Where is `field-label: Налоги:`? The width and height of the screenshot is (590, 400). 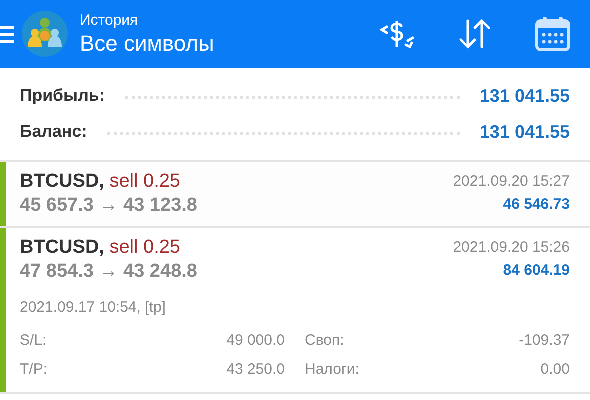 field-label: Налоги: is located at coordinates (332, 370).